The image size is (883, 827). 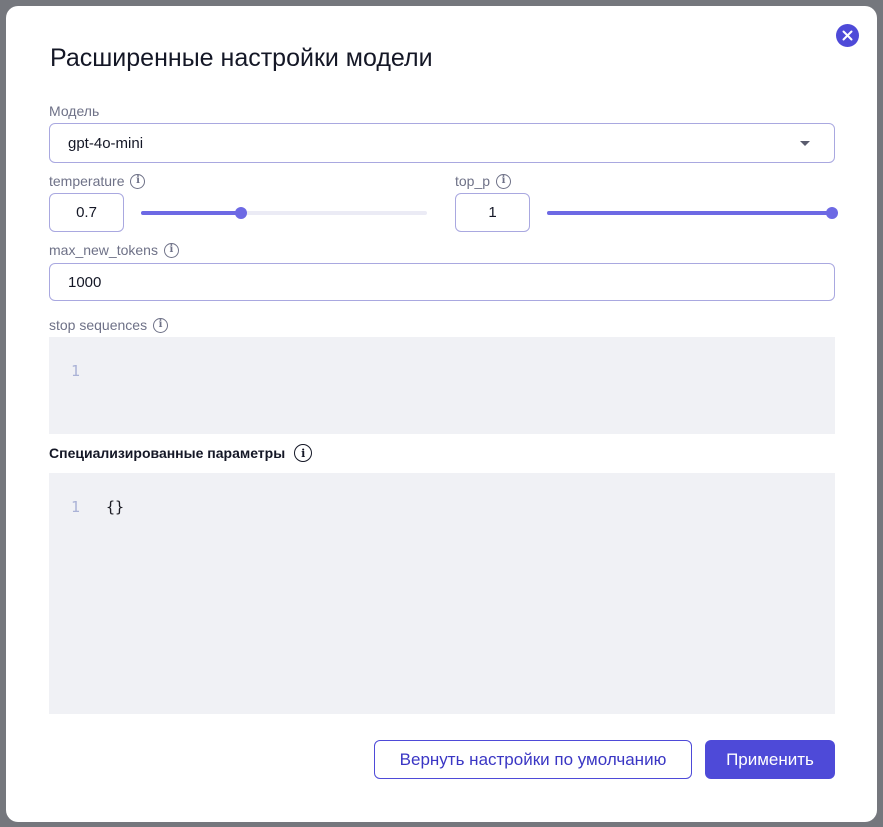 I want to click on reset-defaults-button: Вернуть настройки по умолчанию, so click(x=533, y=759).